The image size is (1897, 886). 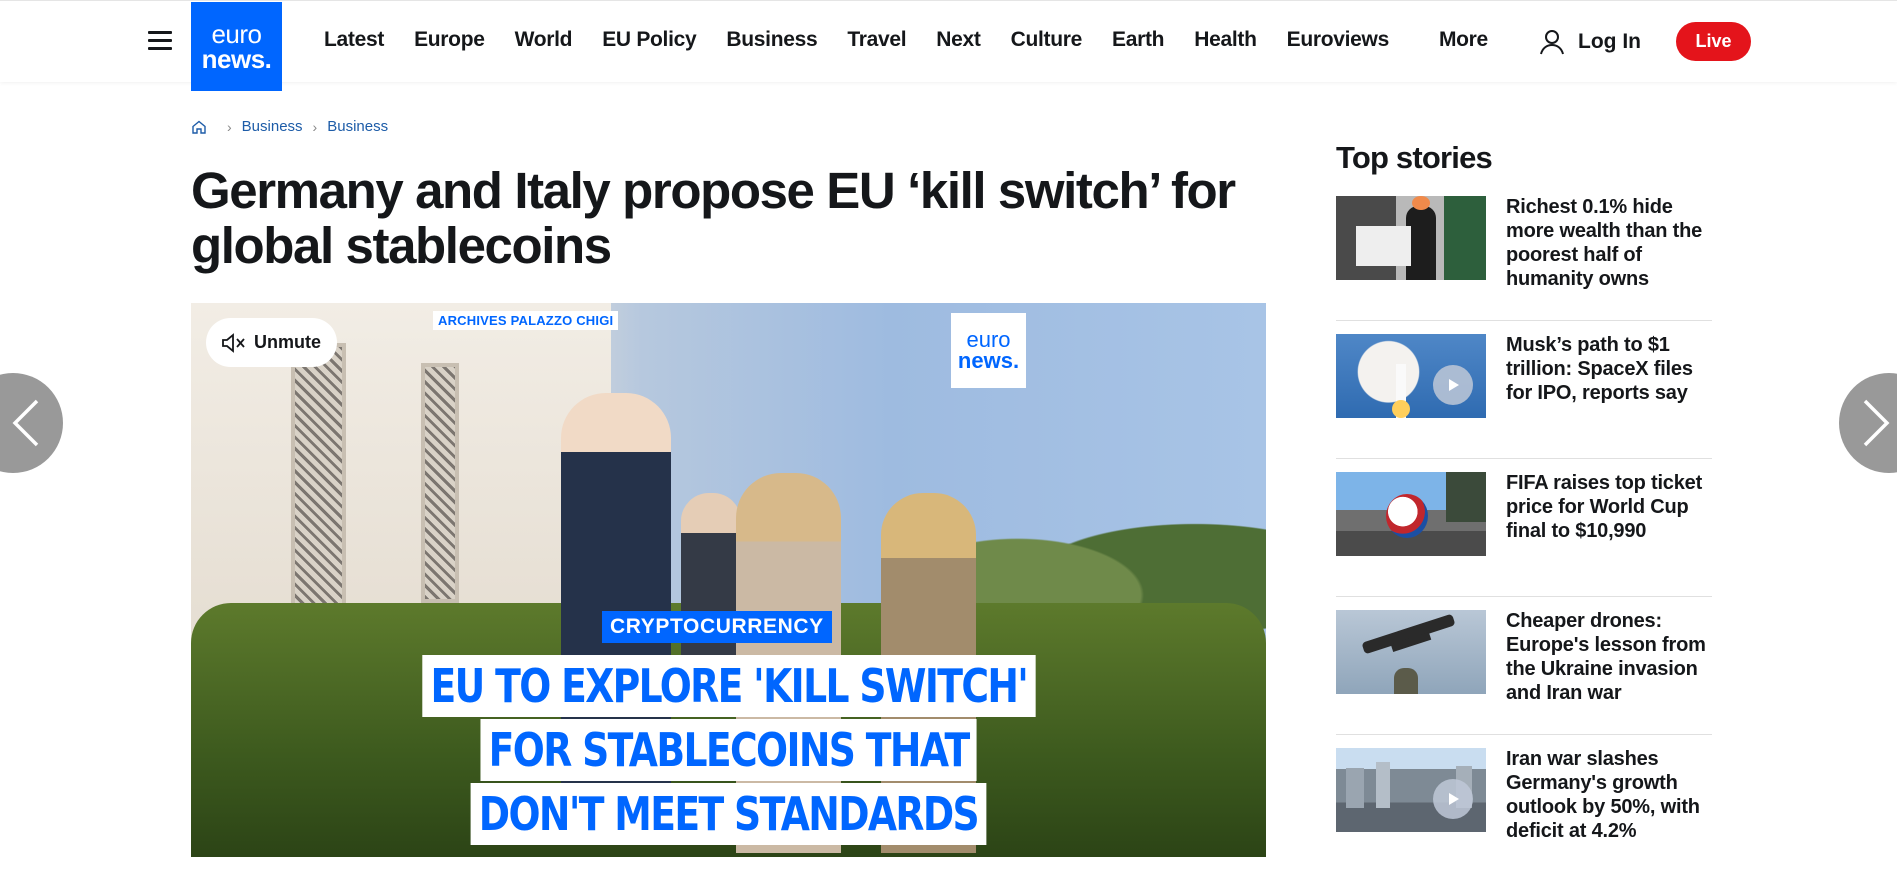 What do you see at coordinates (272, 126) in the screenshot?
I see `breadcrumb-item-1: Business` at bounding box center [272, 126].